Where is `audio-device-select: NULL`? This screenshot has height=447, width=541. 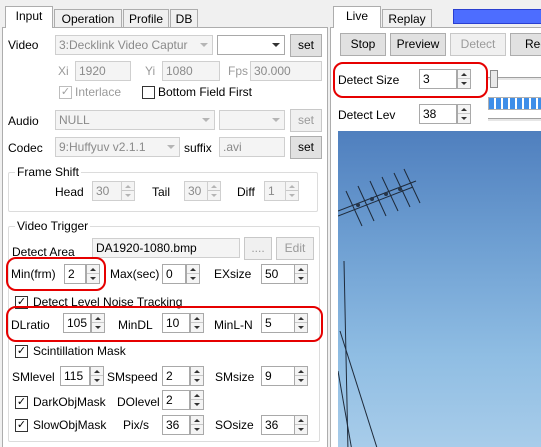 audio-device-select: NULL is located at coordinates (135, 120).